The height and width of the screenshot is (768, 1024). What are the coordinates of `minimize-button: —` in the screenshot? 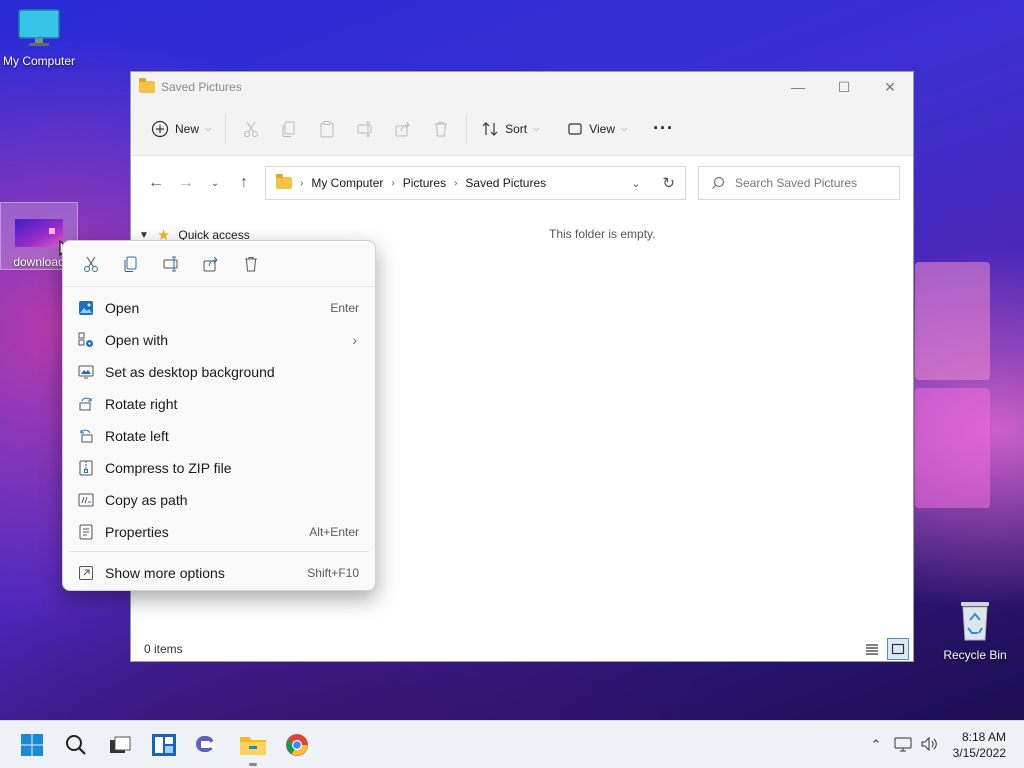 It's located at (798, 87).